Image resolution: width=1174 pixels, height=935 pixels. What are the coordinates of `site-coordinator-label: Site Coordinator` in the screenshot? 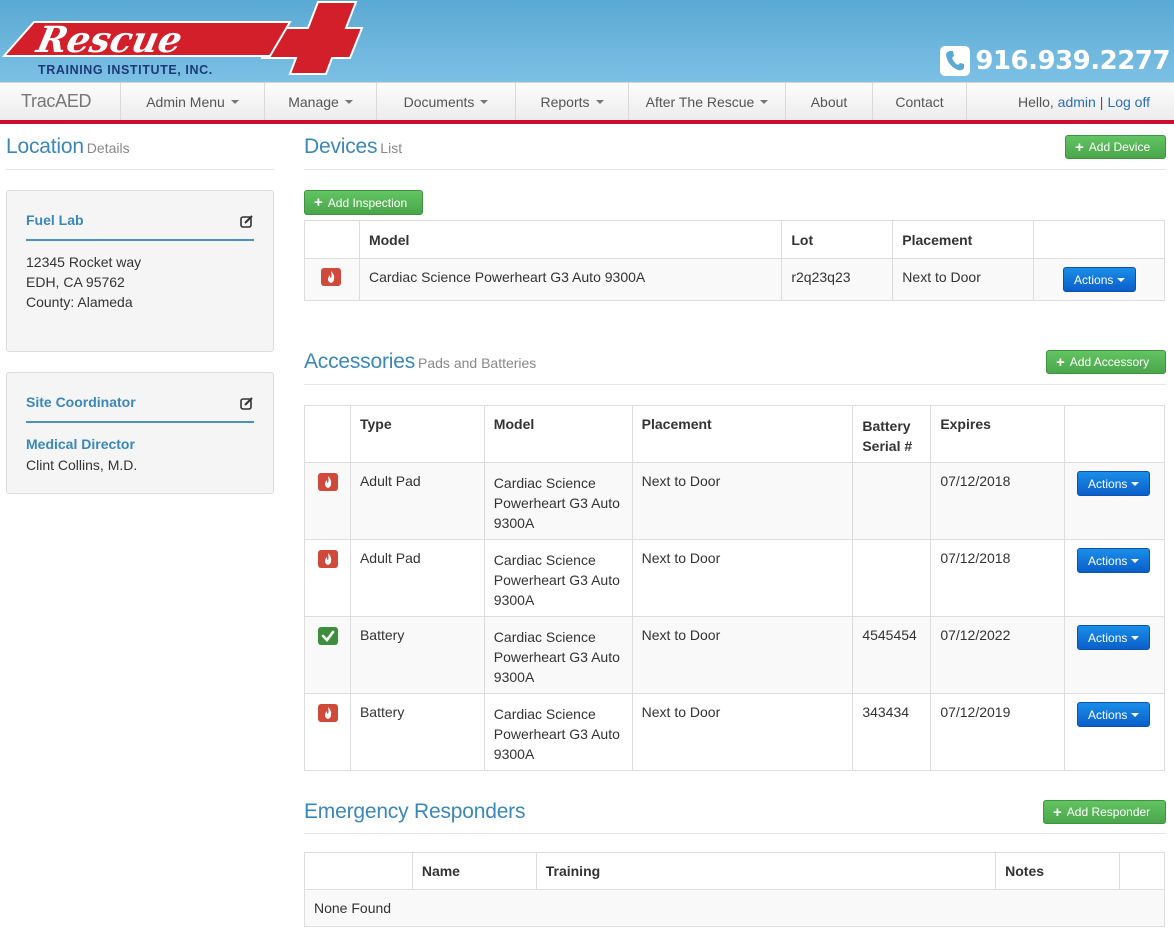 It's located at (81, 402).